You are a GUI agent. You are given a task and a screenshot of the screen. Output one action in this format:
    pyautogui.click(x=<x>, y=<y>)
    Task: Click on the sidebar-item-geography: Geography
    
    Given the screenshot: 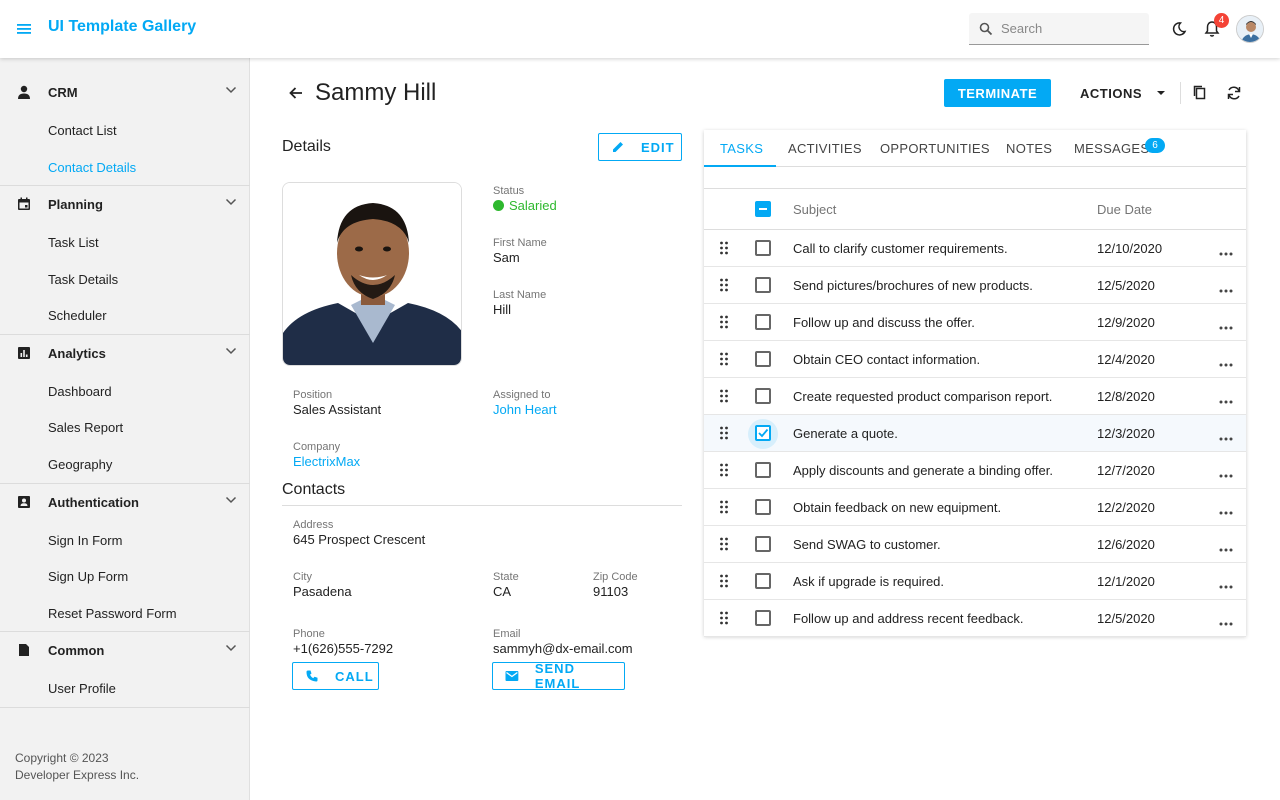 What is the action you would take?
    pyautogui.click(x=80, y=464)
    